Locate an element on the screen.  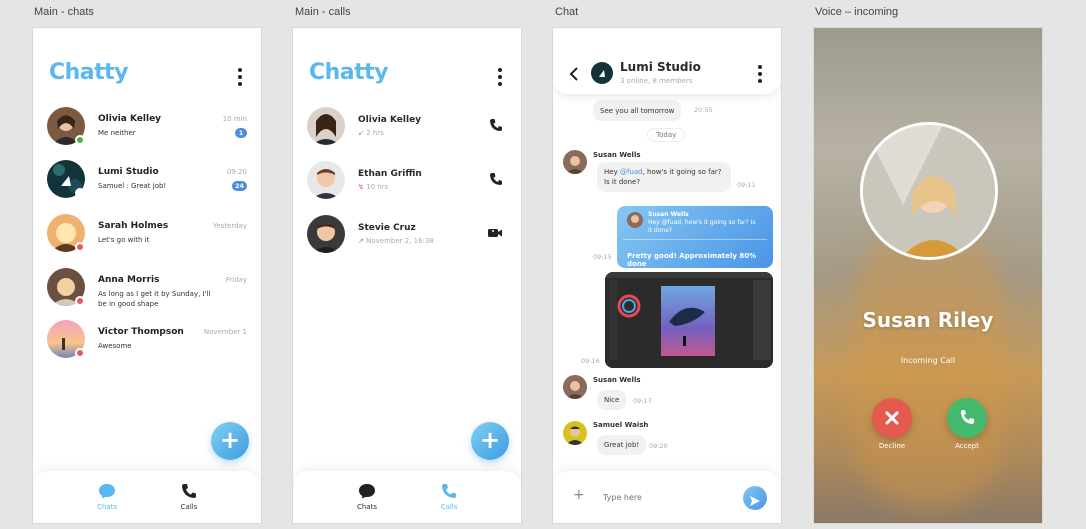
reply-text: Pretty good! Approximately 80% done is located at coordinates (692, 260).